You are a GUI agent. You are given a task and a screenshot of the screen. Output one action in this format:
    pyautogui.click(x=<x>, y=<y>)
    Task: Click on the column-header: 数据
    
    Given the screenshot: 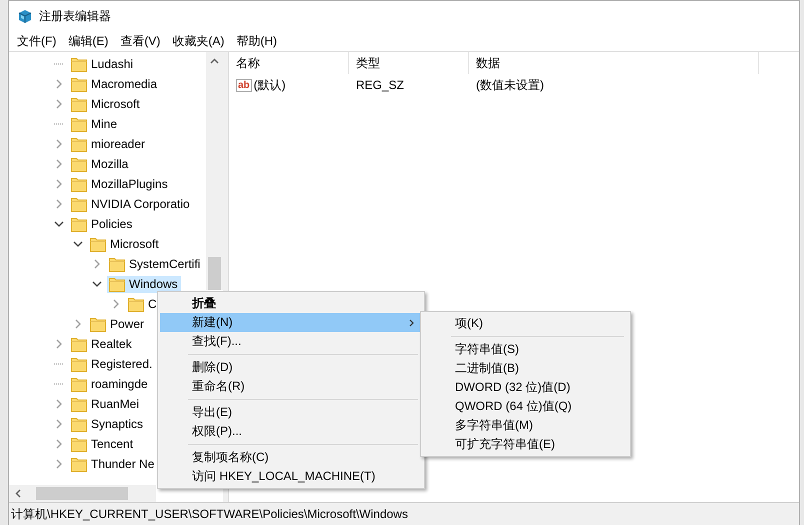 What is the action you would take?
    pyautogui.click(x=614, y=63)
    